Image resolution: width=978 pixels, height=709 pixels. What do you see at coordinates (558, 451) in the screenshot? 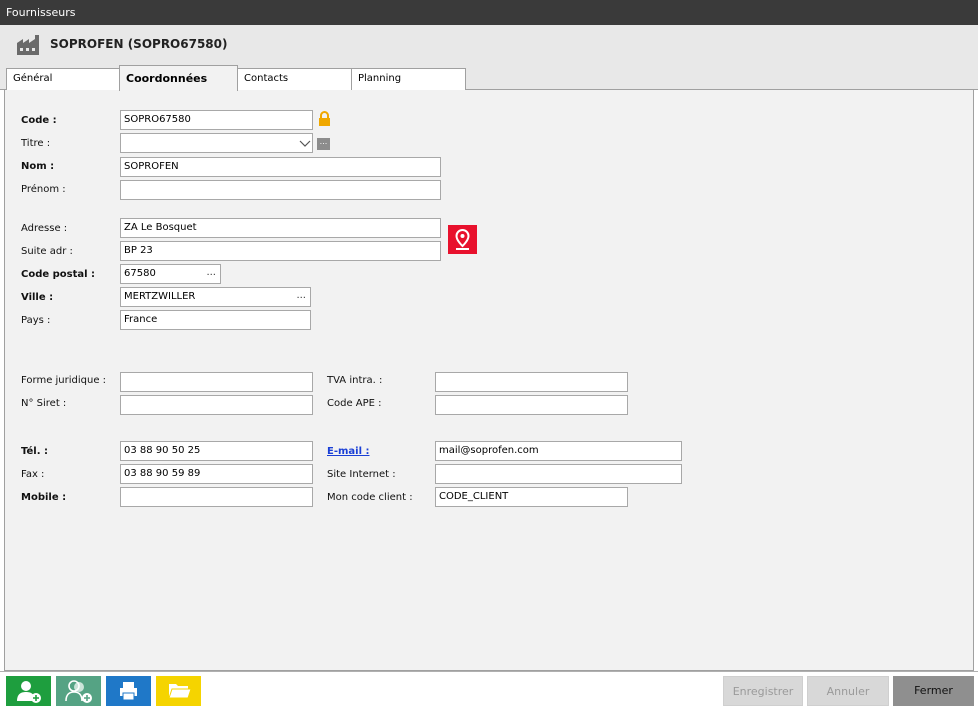
I see `email-field: mail@soprofen.com` at bounding box center [558, 451].